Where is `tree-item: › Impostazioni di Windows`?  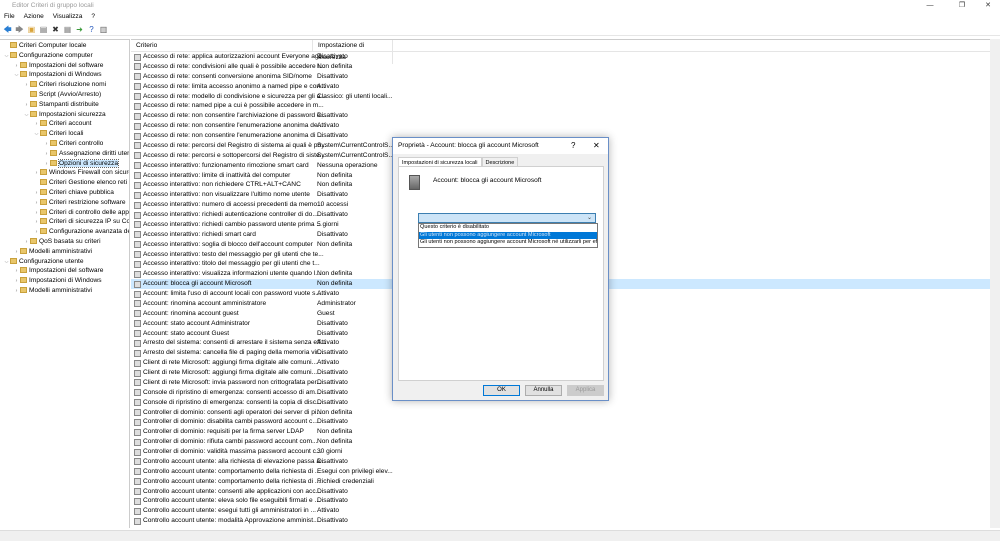 tree-item: › Impostazioni di Windows is located at coordinates (64, 281).